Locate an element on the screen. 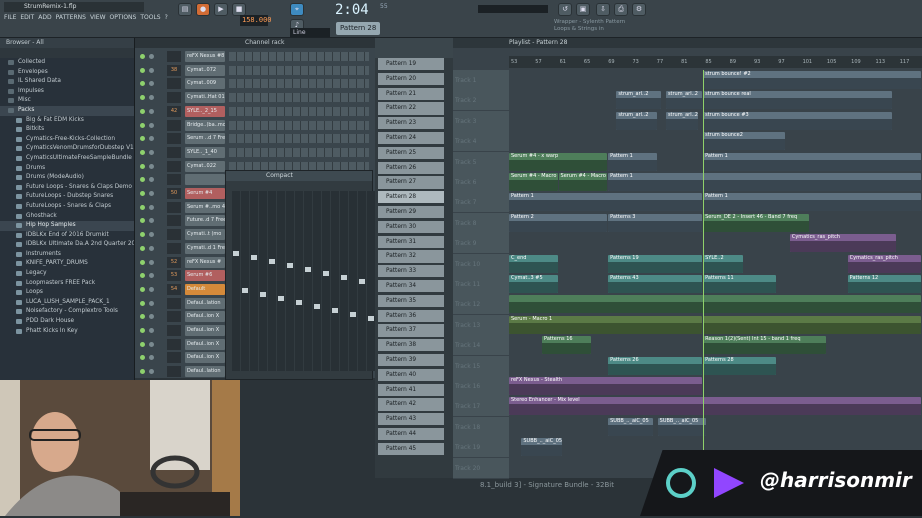 This screenshot has width=922, height=518. browser-item: Ghosthack is located at coordinates (67, 217).